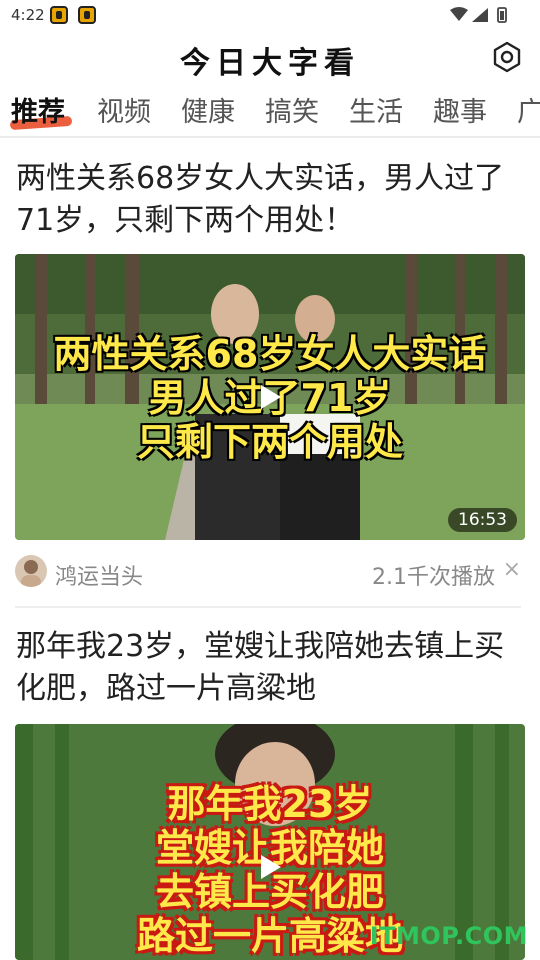 This screenshot has width=540, height=960. Describe the element at coordinates (433, 577) in the screenshot. I see `play-count: 2.1千次播放` at that location.